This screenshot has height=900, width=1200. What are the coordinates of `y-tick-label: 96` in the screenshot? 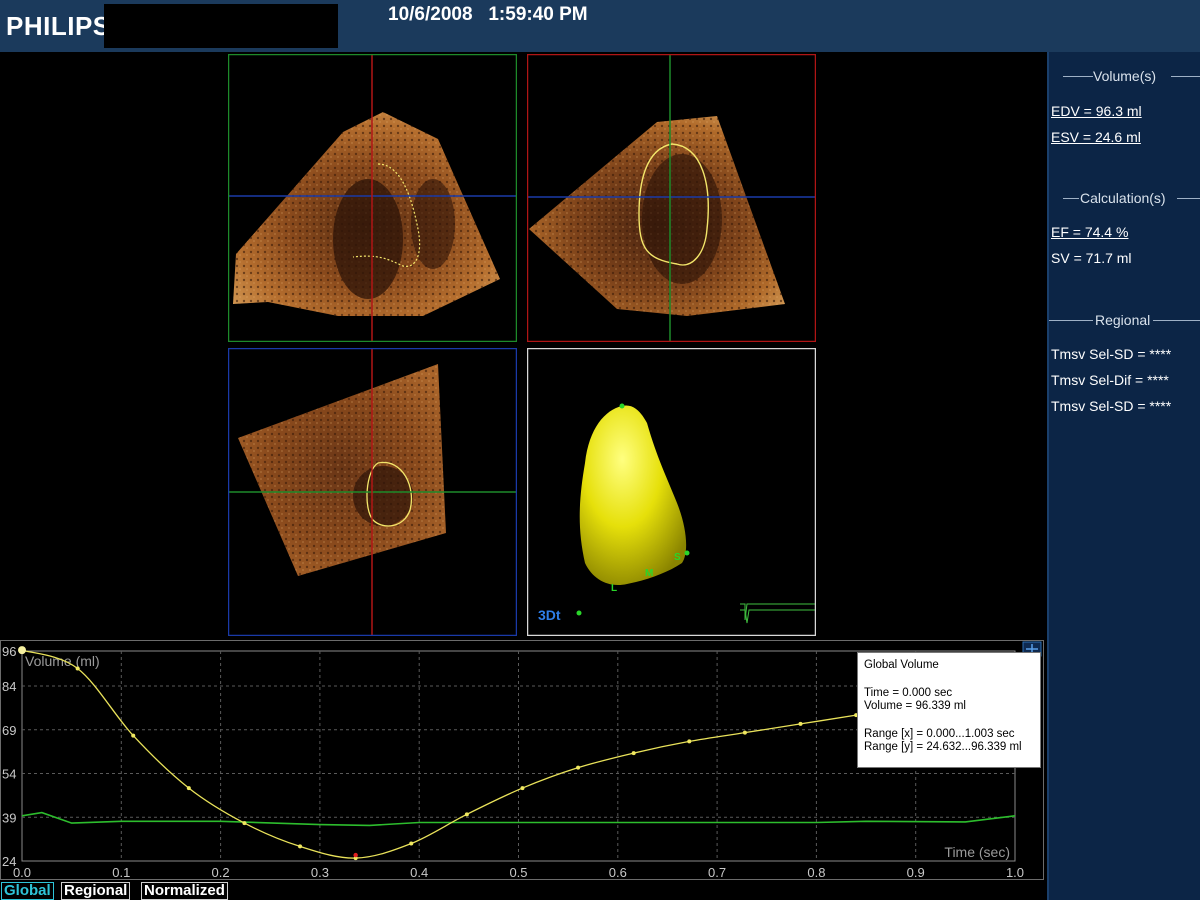 It's located at (9, 651).